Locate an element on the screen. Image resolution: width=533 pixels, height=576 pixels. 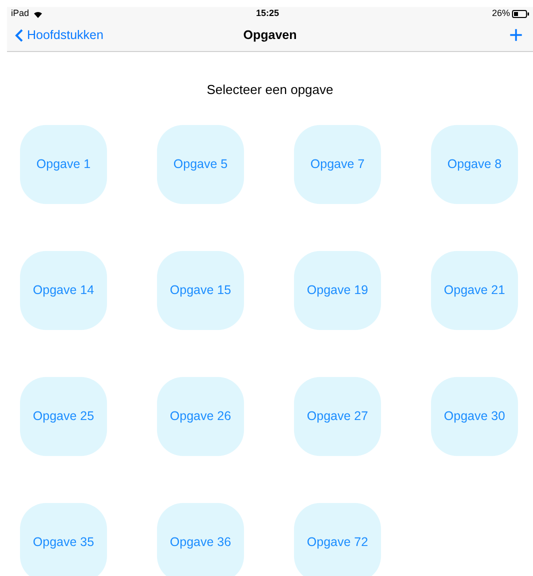
exercise-button: Opgave 27 is located at coordinates (337, 416).